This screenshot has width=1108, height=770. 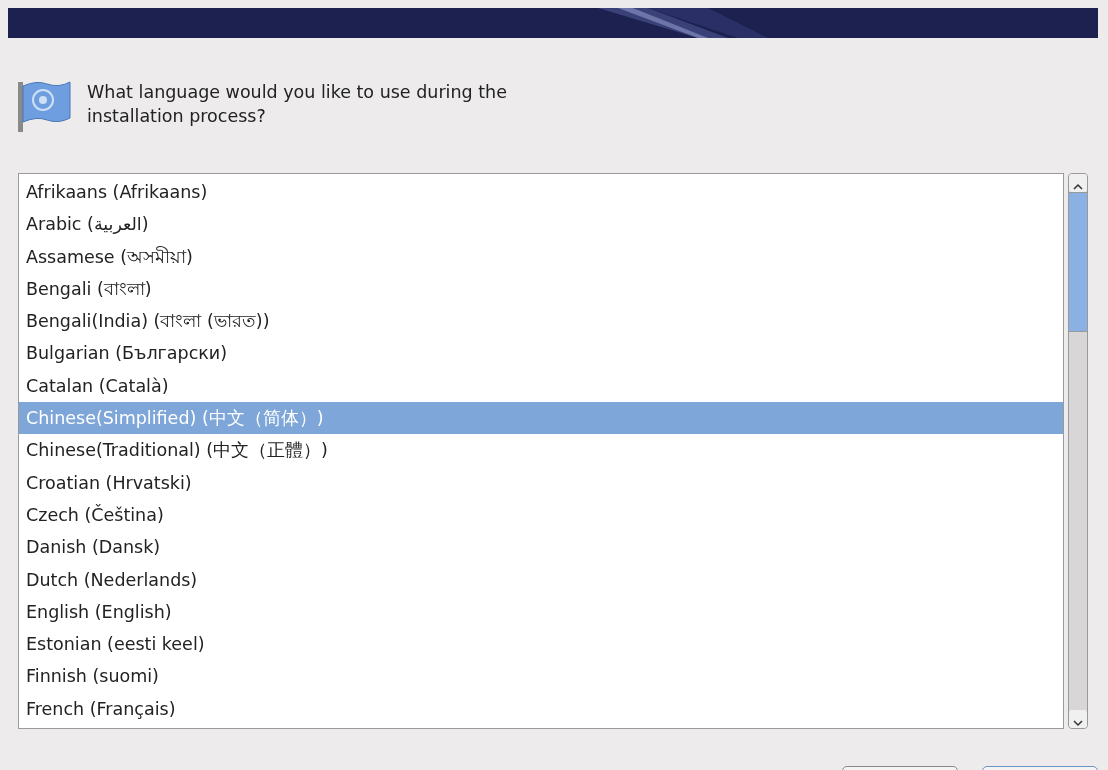 What do you see at coordinates (541, 644) in the screenshot?
I see `language-item: Estonian (eesti keel)` at bounding box center [541, 644].